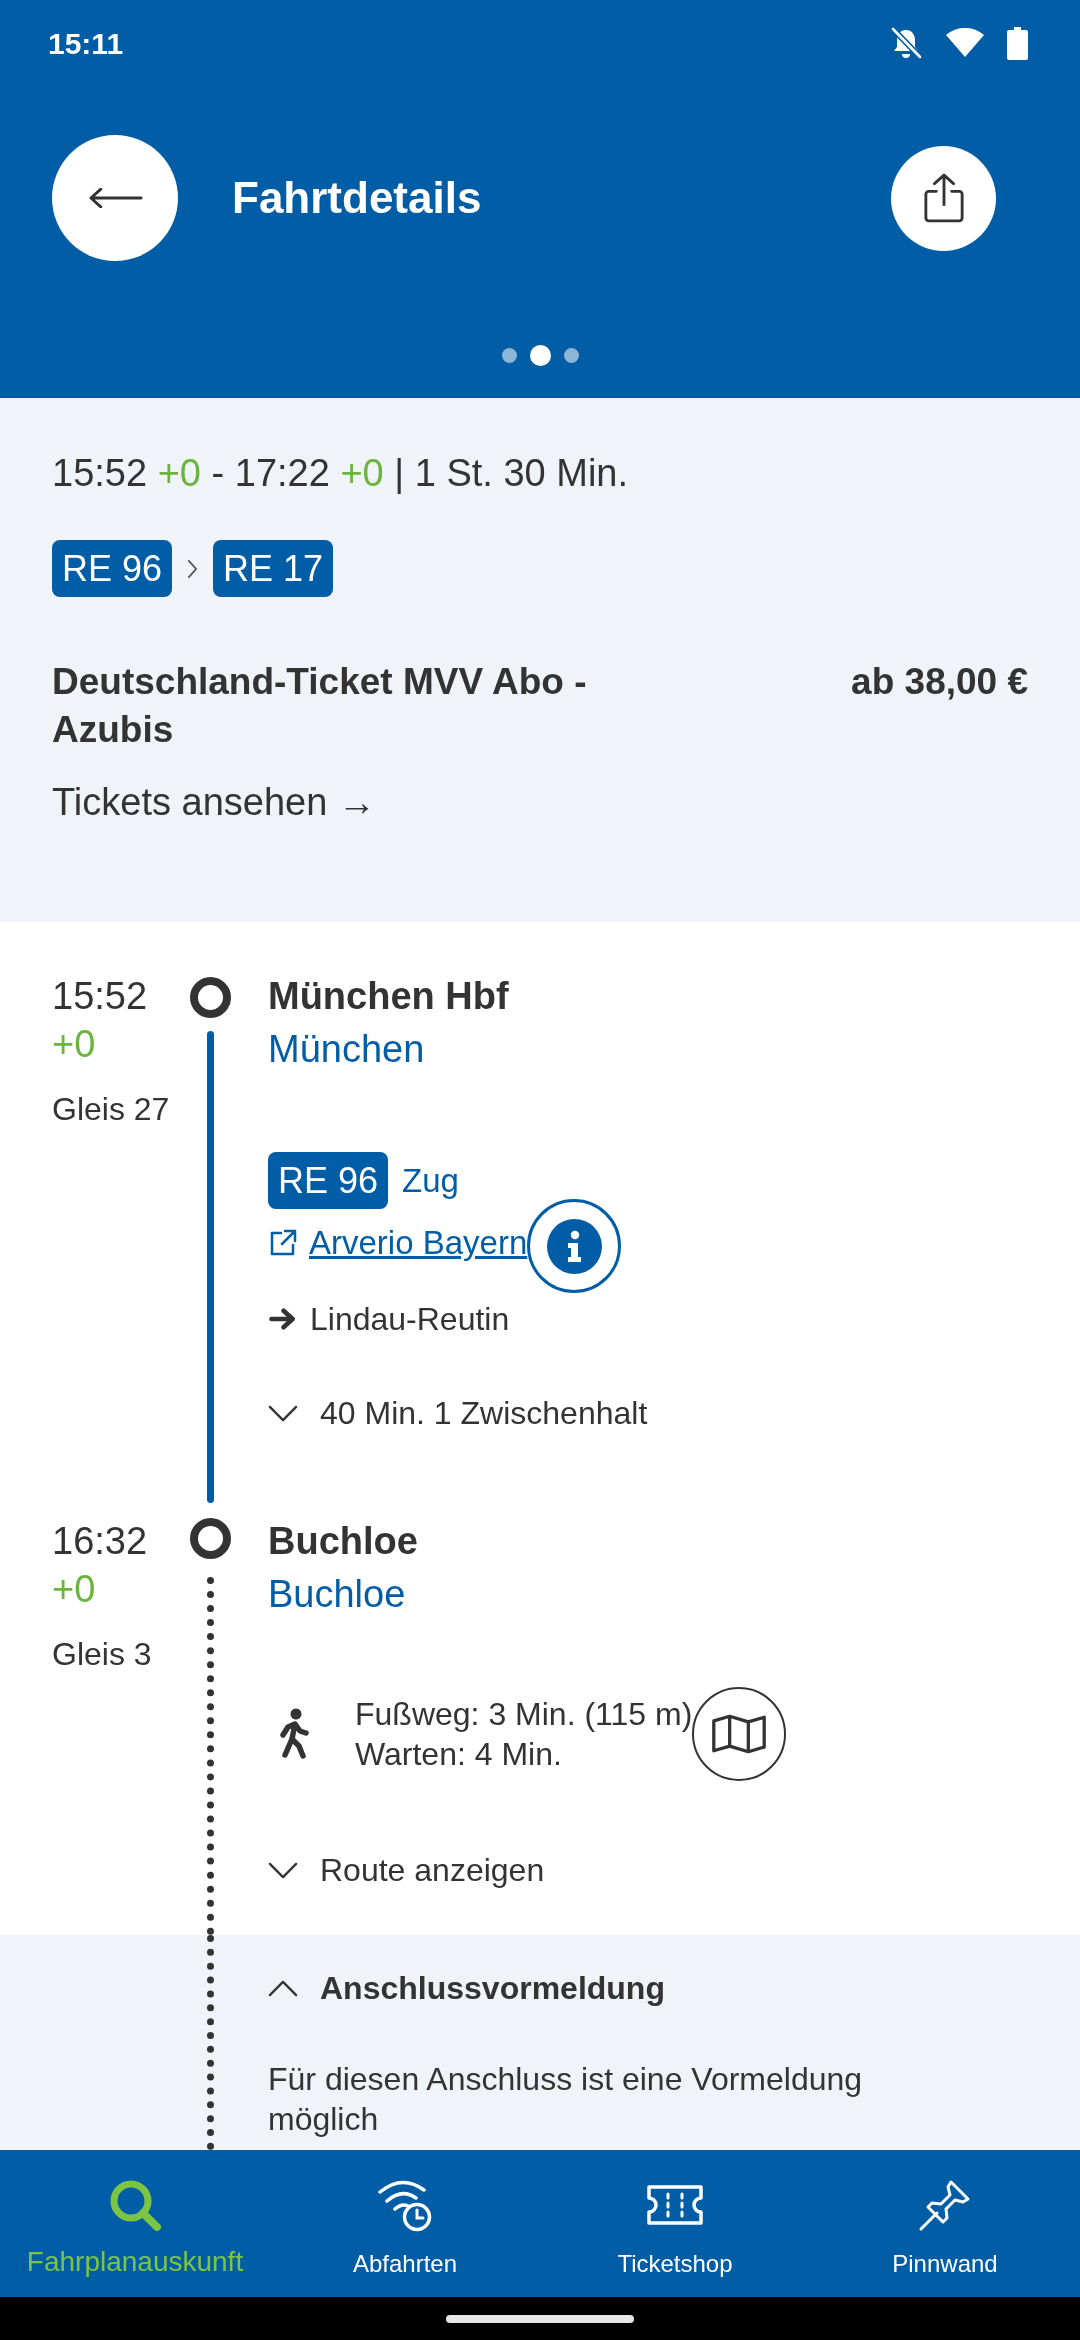 This screenshot has width=1080, height=2340. I want to click on info-button, so click(574, 1246).